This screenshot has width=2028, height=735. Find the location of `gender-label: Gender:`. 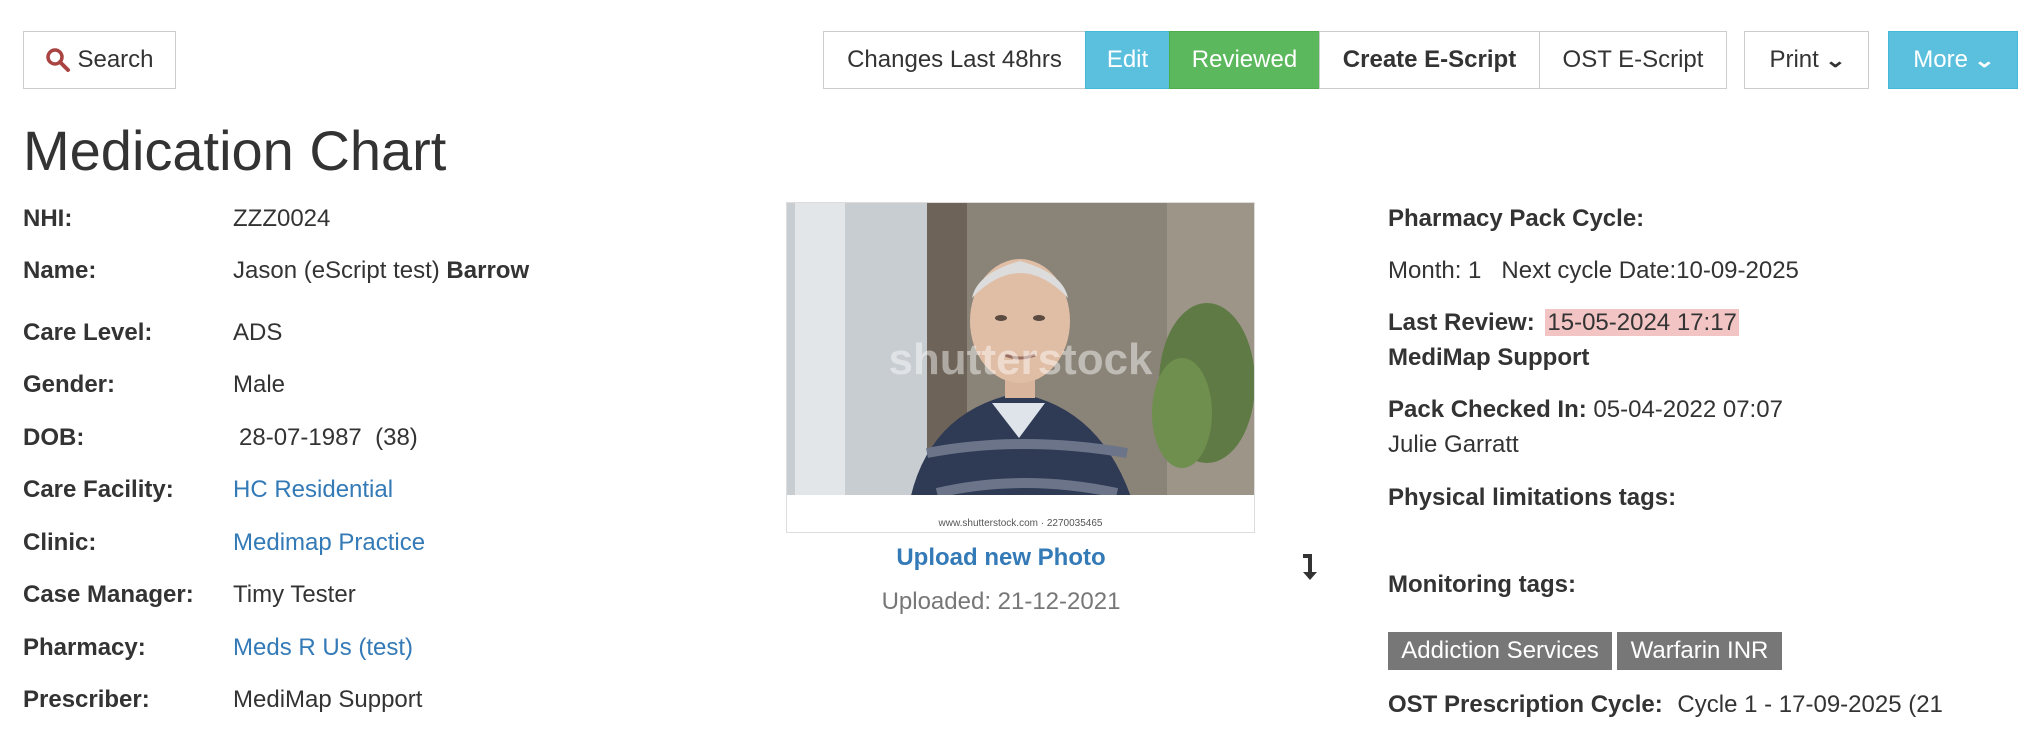

gender-label: Gender: is located at coordinates (69, 384).